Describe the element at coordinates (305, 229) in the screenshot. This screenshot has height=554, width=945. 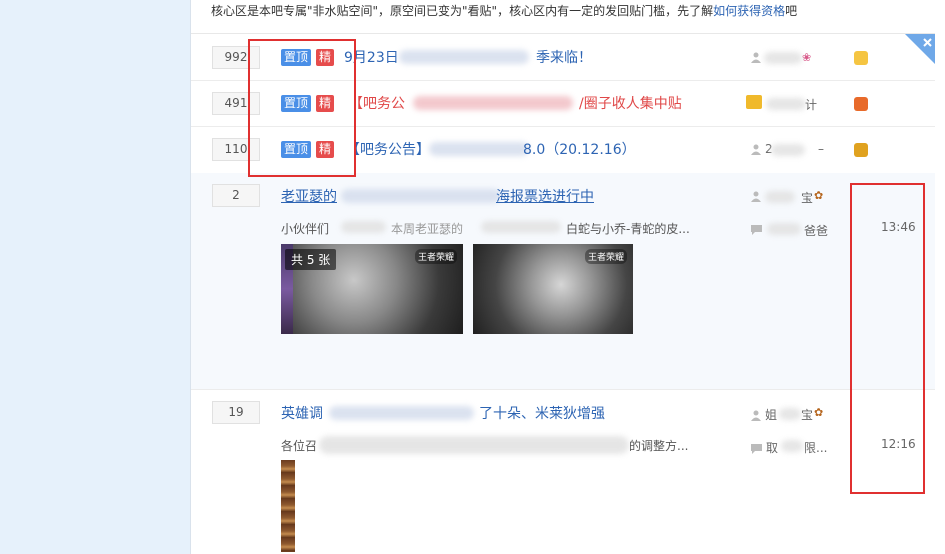
I see `thread-excerpt-start: 小伙伴们` at that location.